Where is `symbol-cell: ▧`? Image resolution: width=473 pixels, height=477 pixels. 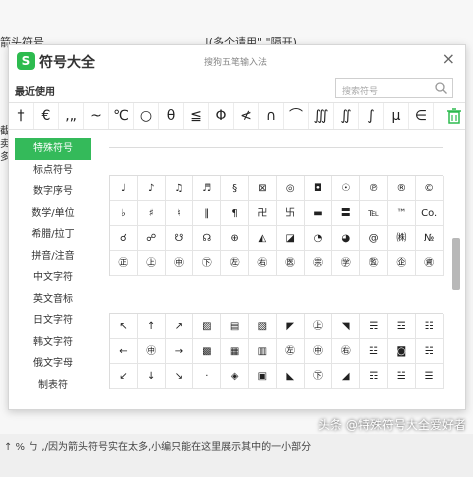
symbol-cell: ▧ is located at coordinates (262, 326).